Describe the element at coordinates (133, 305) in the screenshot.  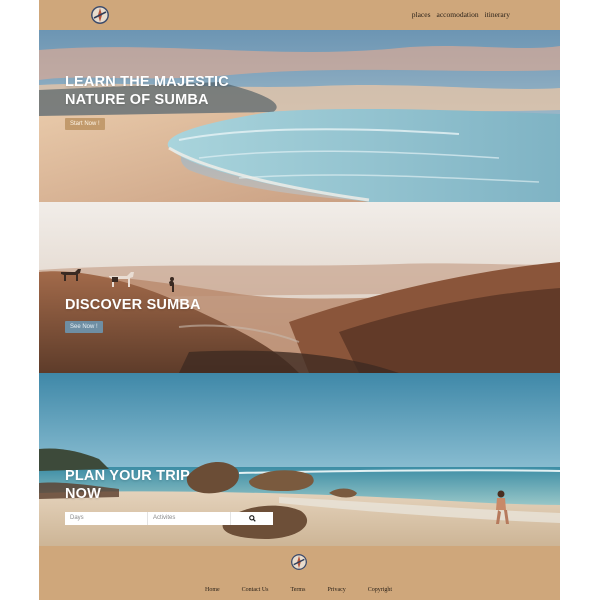
I see `hero-discover-title: DISCOVER SUMBA` at that location.